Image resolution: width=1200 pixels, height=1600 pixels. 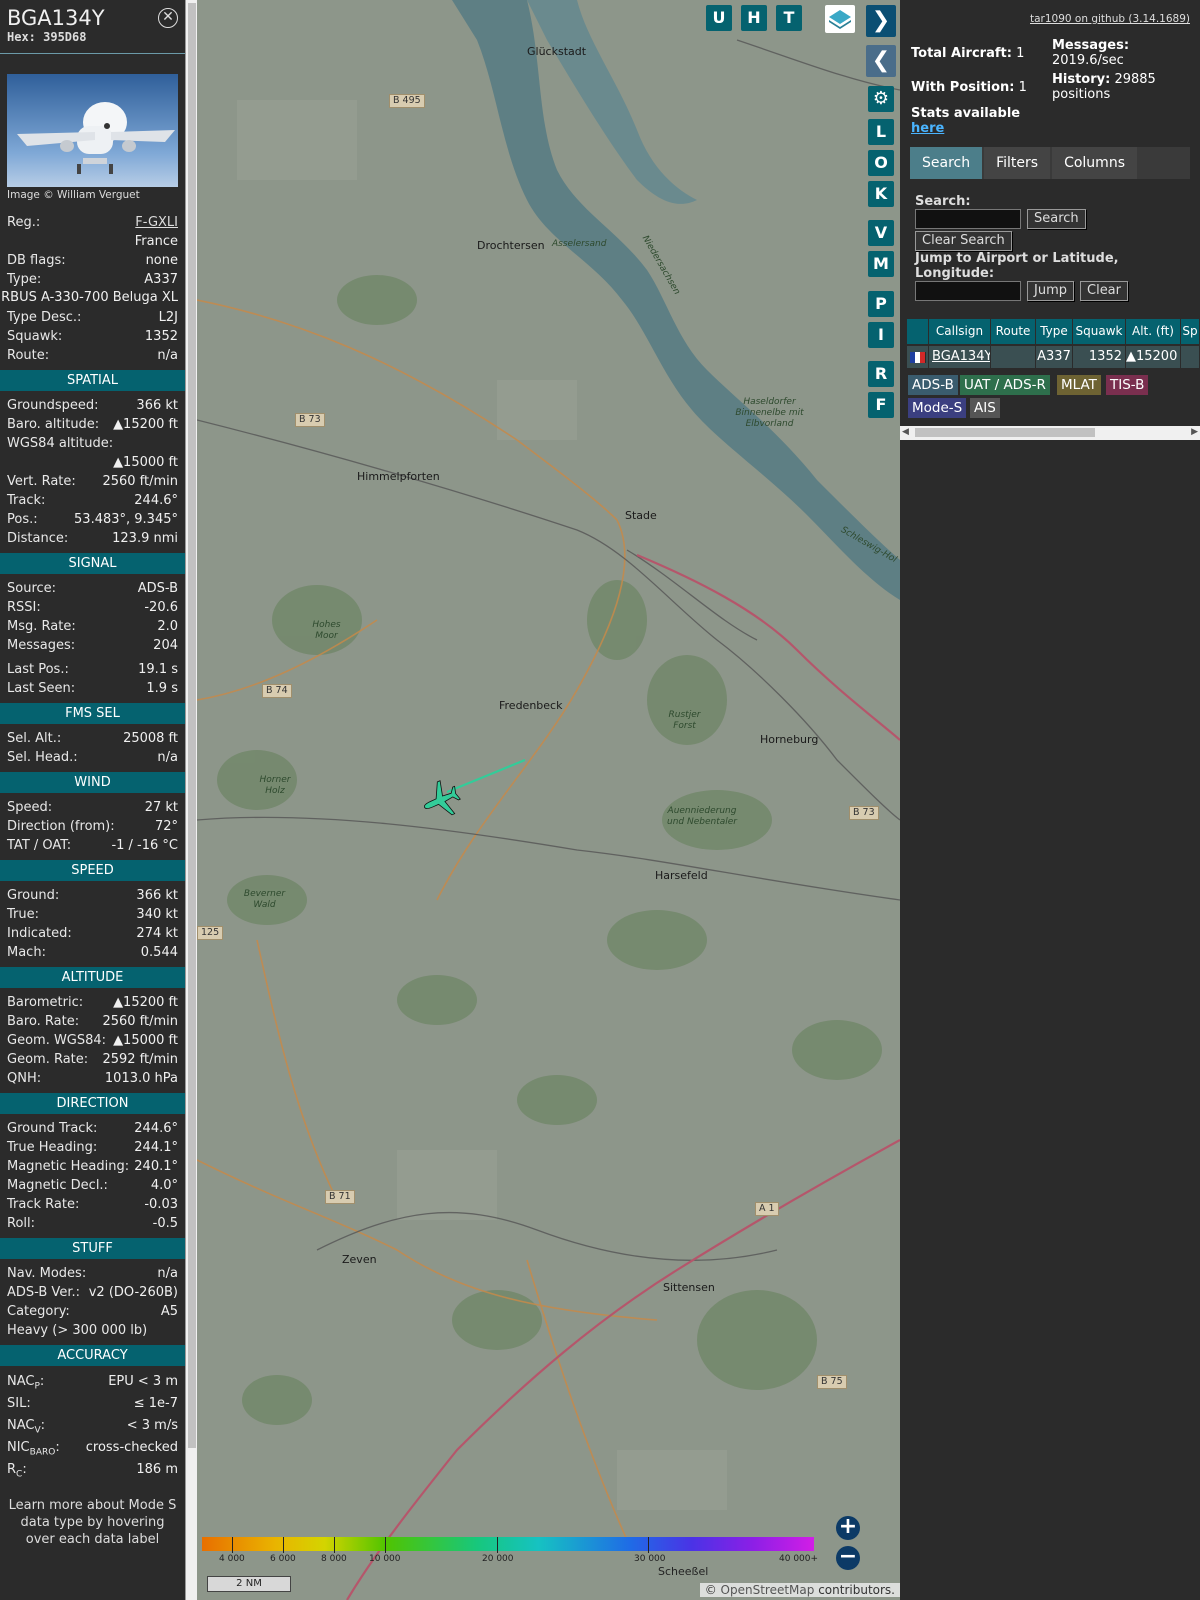 What do you see at coordinates (681, 875) in the screenshot?
I see `town-label: Harsefeld` at bounding box center [681, 875].